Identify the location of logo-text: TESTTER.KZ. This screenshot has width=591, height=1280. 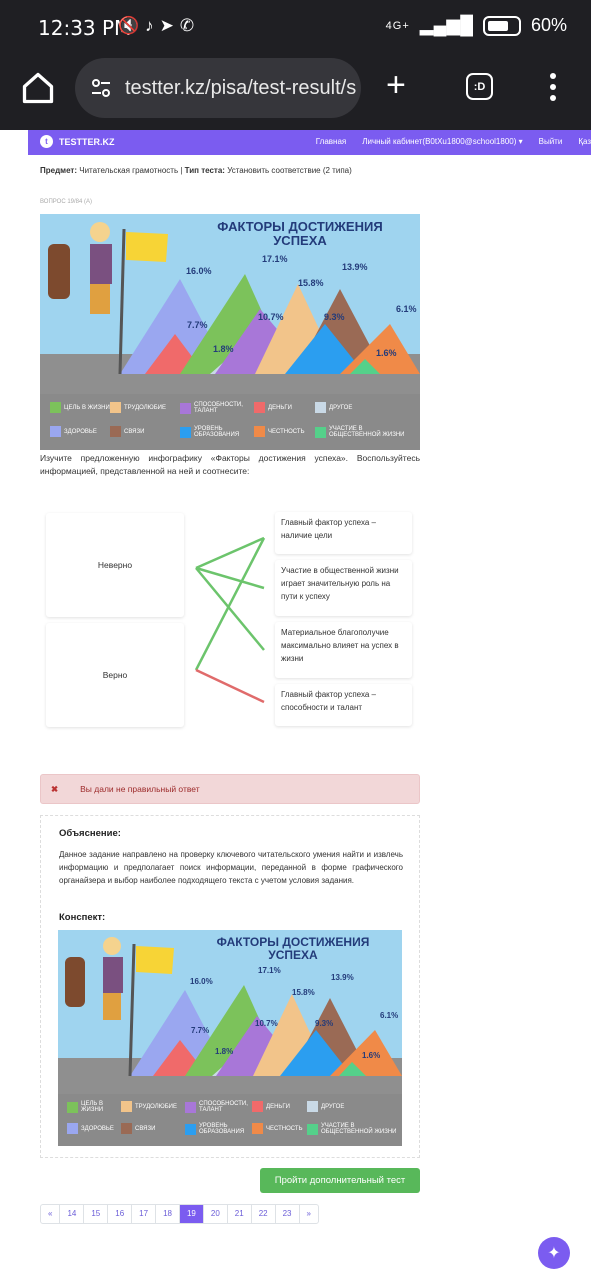
(87, 141).